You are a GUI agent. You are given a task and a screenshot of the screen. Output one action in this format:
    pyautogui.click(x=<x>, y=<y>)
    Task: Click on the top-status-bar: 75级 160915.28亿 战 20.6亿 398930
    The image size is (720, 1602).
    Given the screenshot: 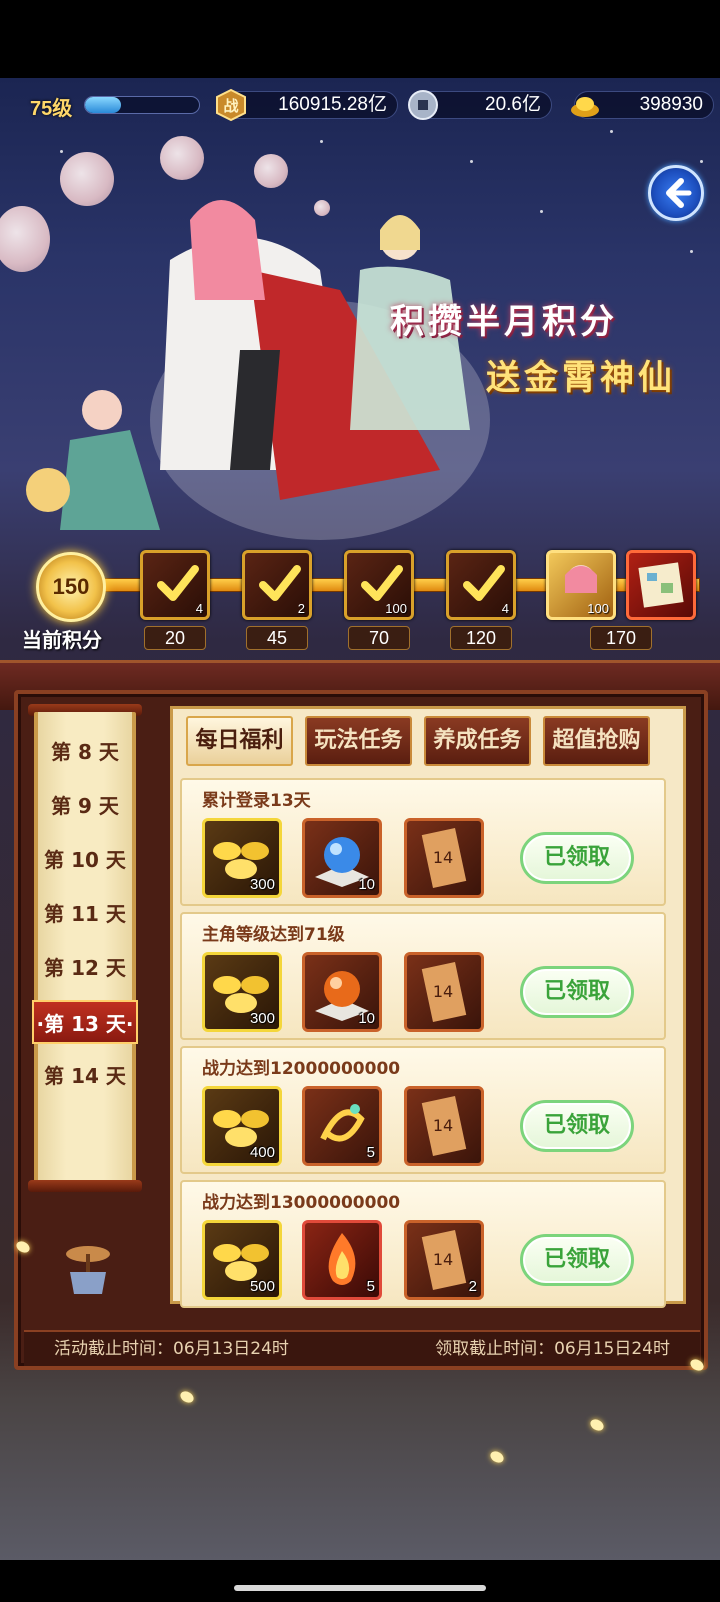 What is the action you would take?
    pyautogui.click(x=360, y=106)
    